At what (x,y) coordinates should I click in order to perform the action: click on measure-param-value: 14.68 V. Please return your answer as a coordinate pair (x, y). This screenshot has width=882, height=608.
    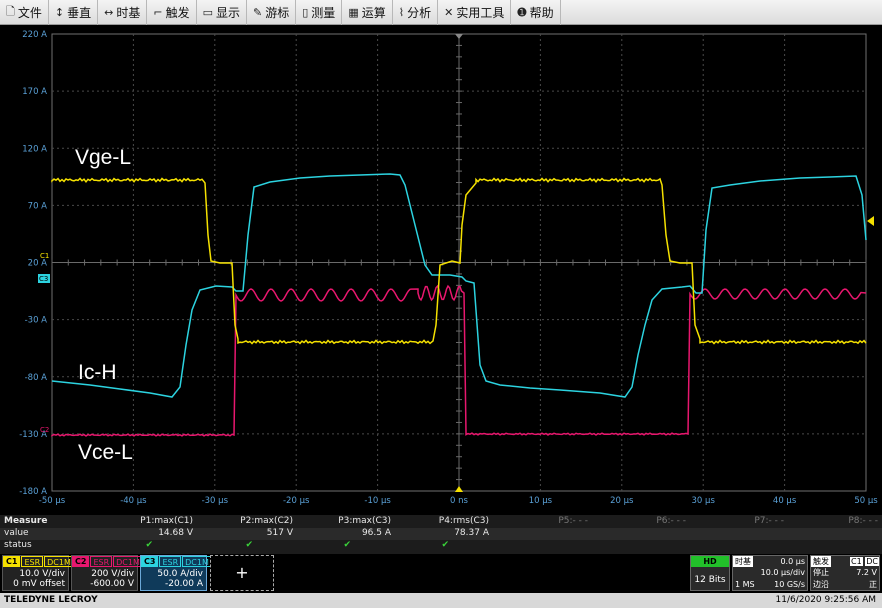
    Looking at the image, I should click on (175, 533).